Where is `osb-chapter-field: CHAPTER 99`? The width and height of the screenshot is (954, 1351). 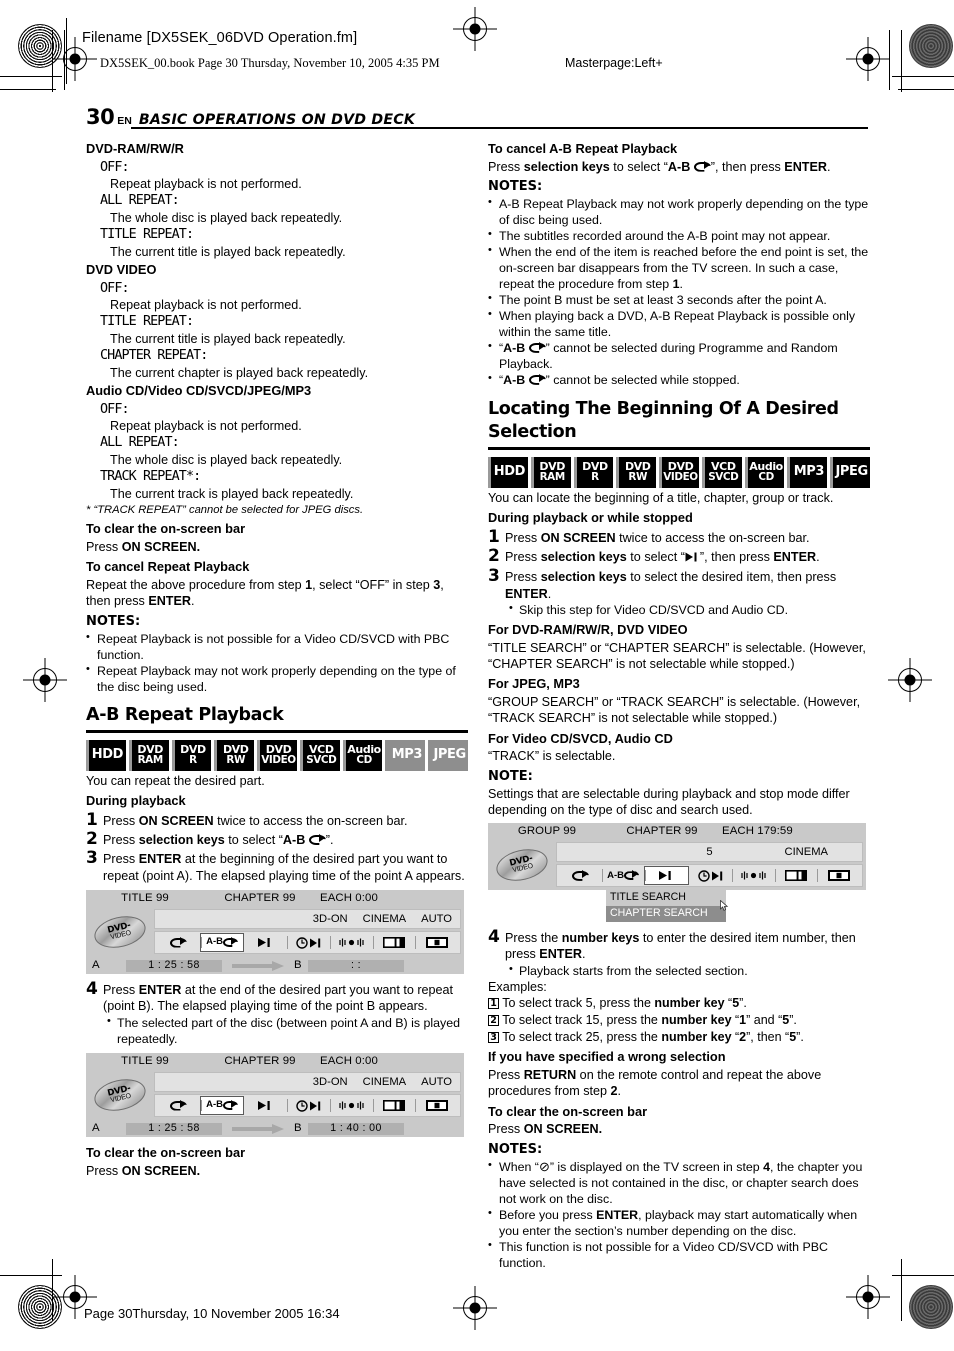
osb-chapter-field: CHAPTER 99 is located at coordinates (662, 831).